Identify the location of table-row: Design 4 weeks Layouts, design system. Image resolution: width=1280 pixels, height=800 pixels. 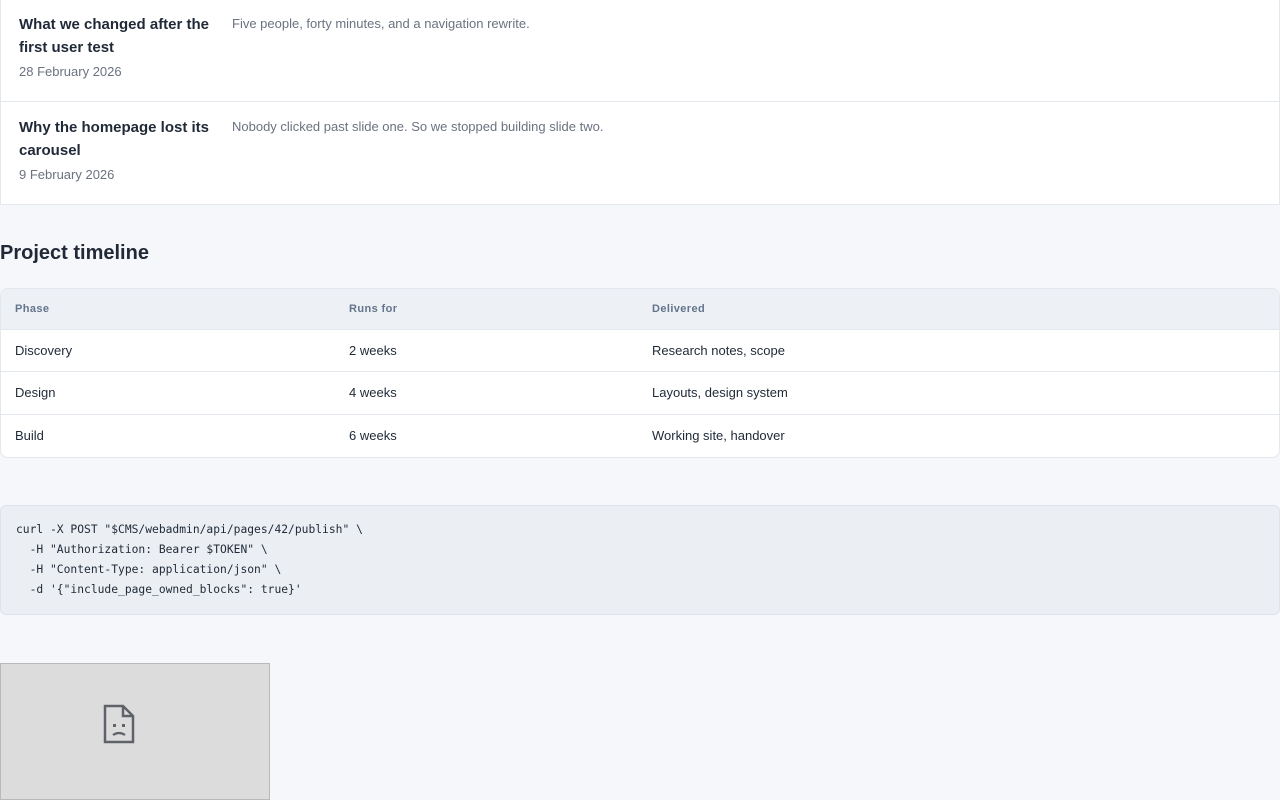
(640, 393).